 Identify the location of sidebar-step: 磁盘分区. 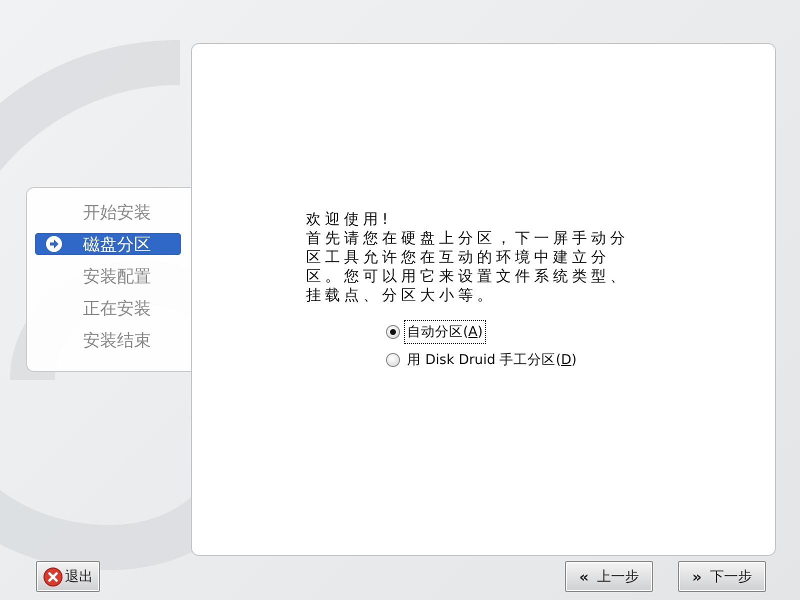
(108, 244).